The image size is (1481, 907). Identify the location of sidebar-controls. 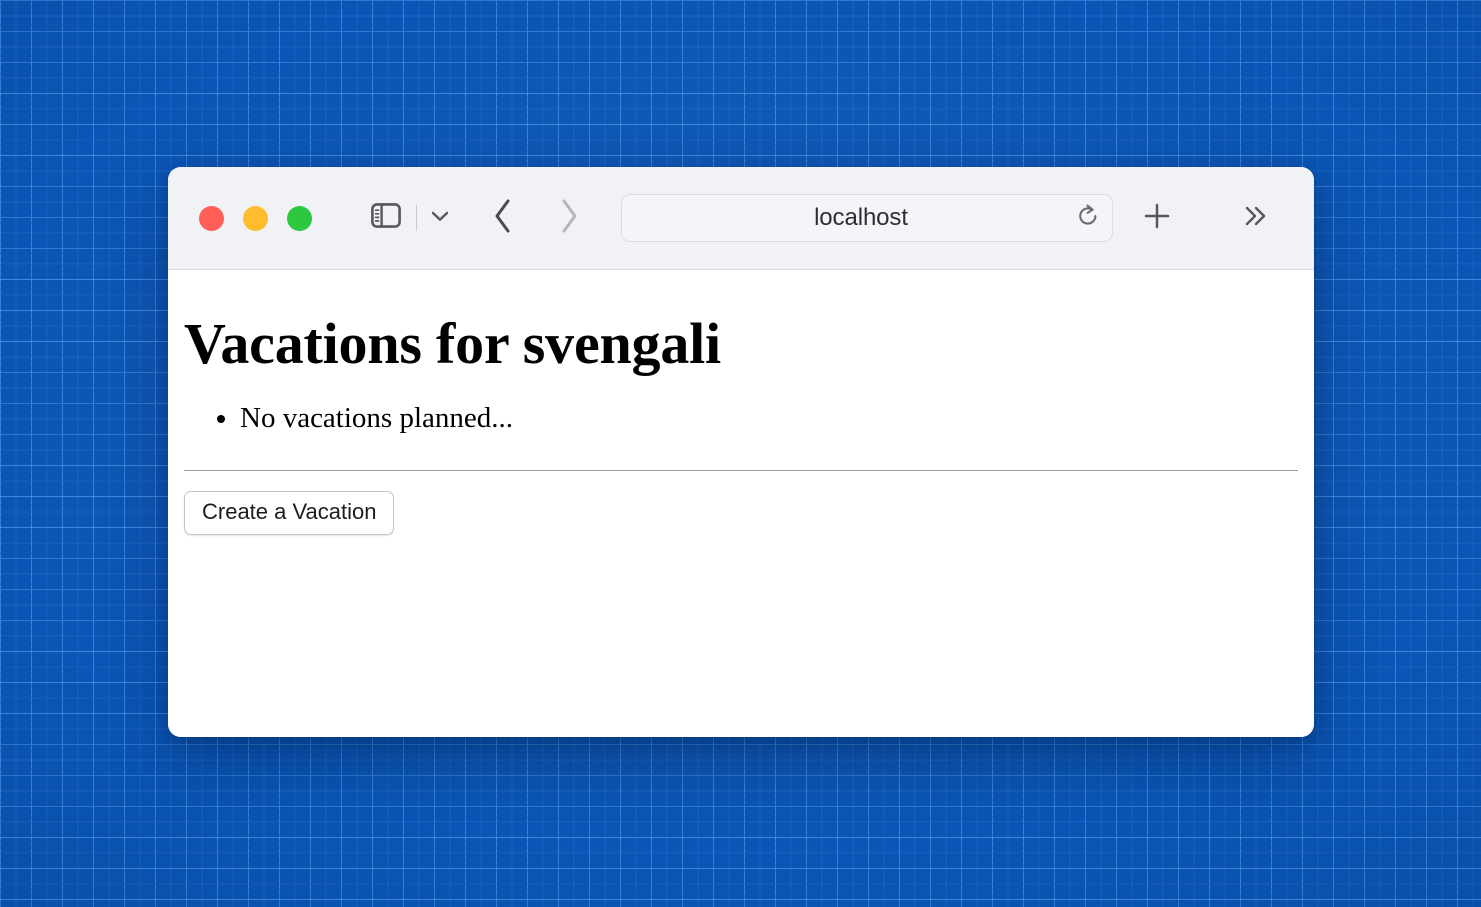
(411, 218).